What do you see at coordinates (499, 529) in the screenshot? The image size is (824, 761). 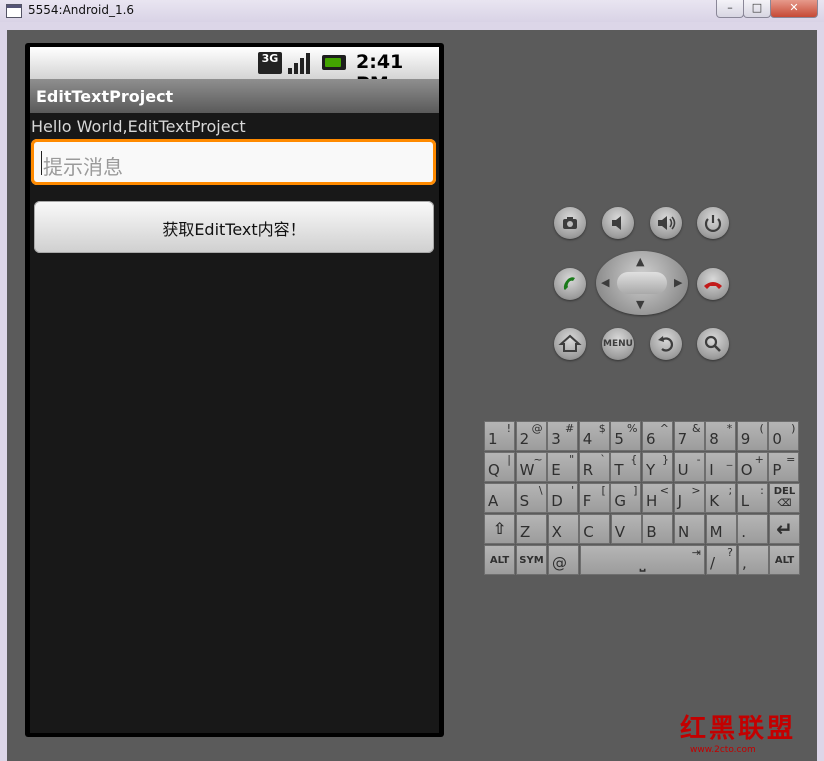 I see `shift-key-icon: ⇧` at bounding box center [499, 529].